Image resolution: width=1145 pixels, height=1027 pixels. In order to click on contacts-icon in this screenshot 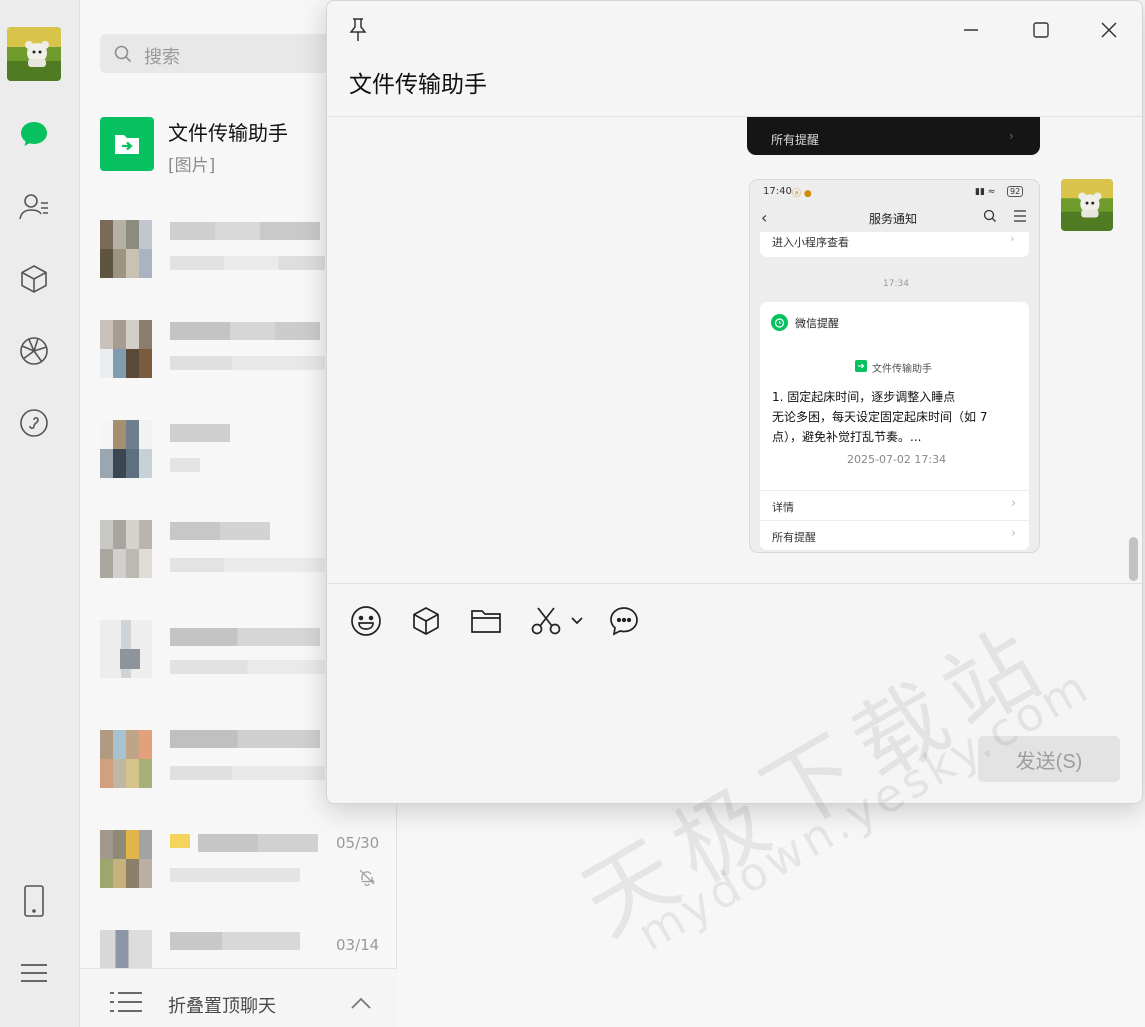, I will do `click(34, 207)`.